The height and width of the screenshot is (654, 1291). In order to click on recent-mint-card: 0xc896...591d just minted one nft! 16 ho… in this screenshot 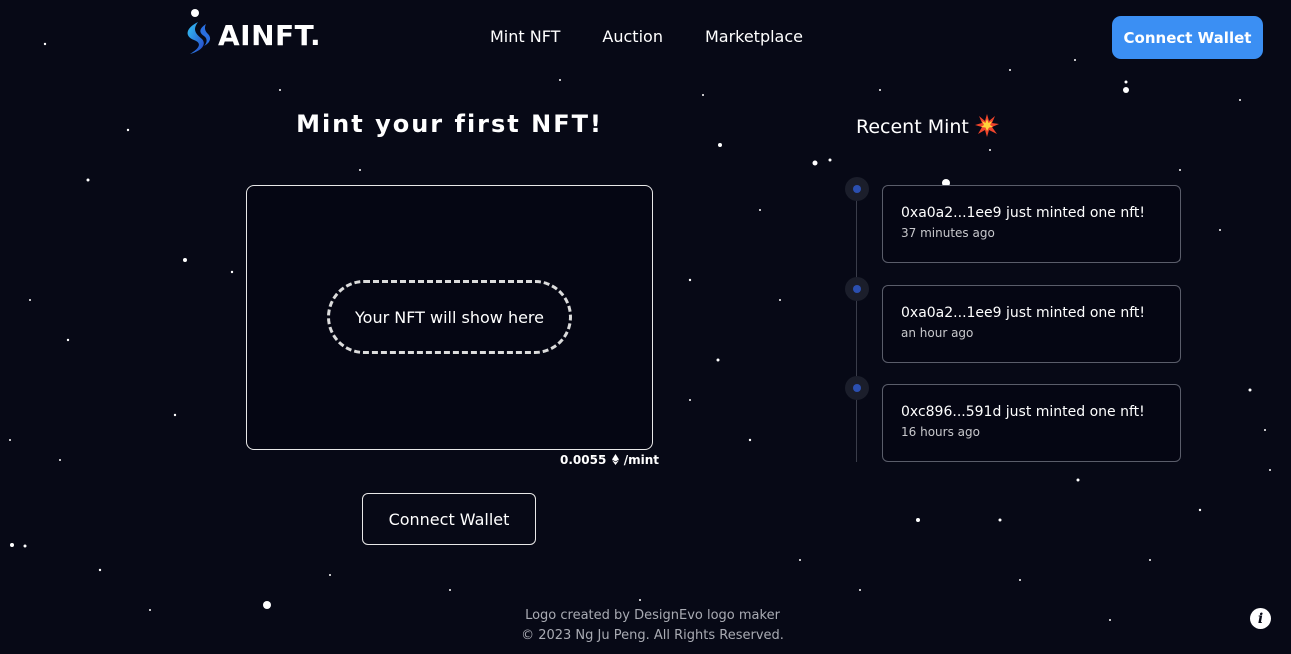, I will do `click(1031, 423)`.